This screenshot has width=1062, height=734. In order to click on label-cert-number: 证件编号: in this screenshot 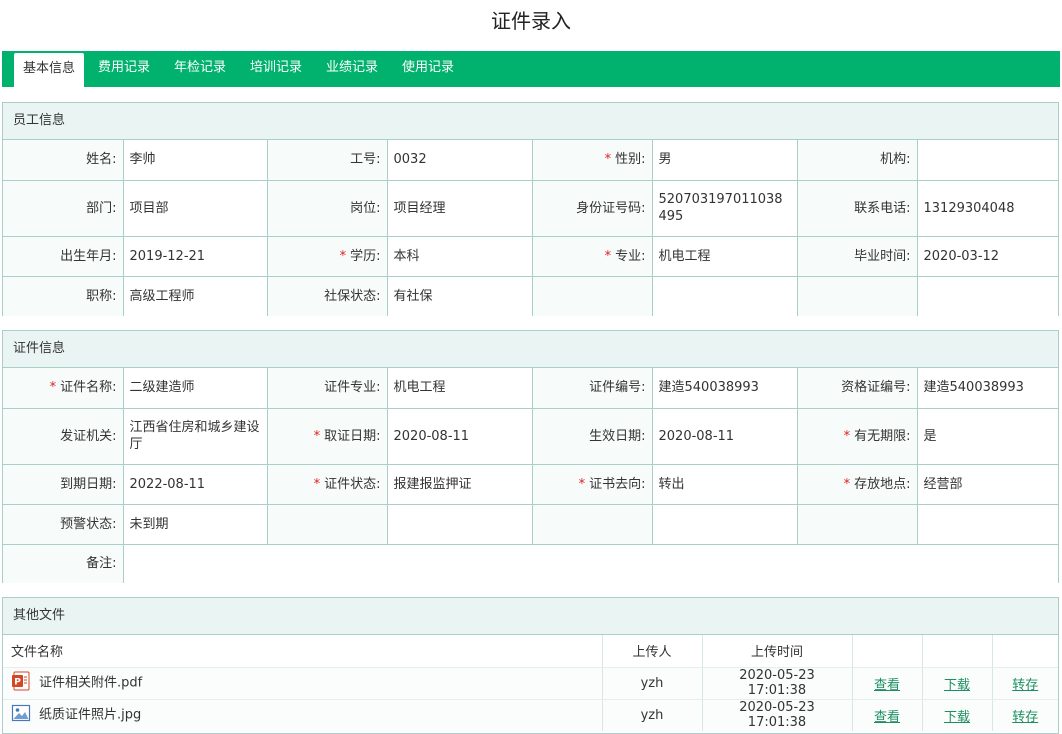, I will do `click(592, 388)`.